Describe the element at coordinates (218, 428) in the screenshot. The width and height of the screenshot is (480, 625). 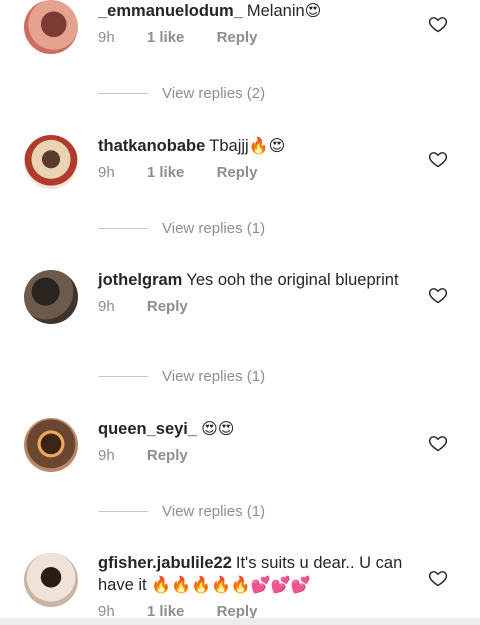
I see `comment-emoji: 😍😍` at that location.